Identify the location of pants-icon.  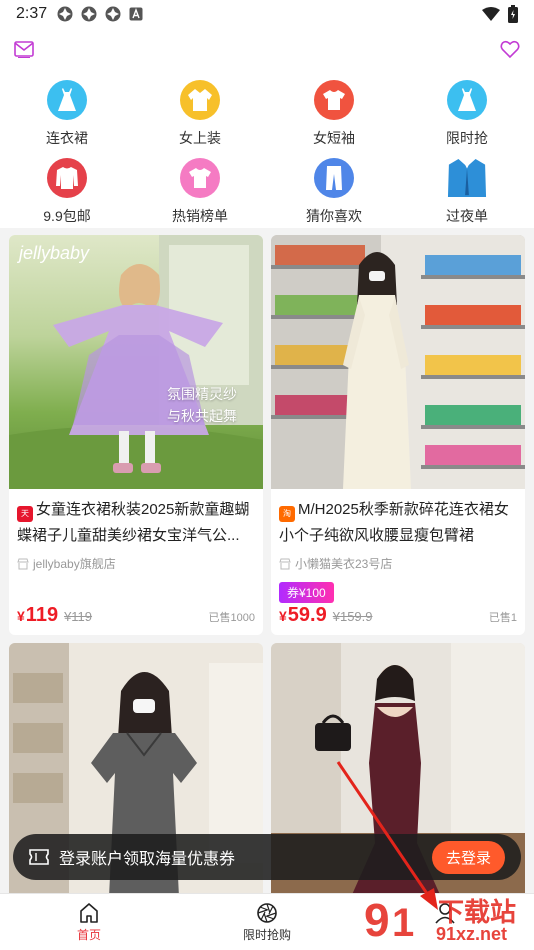
(334, 178).